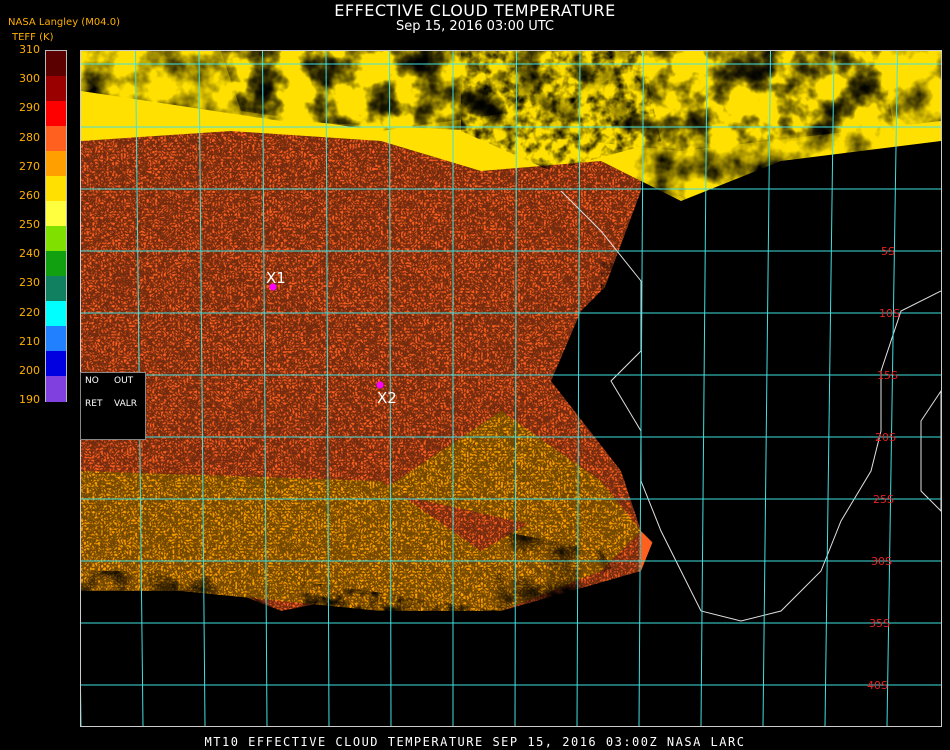 Image resolution: width=950 pixels, height=750 pixels. I want to click on colorbar-tick-label: 260, so click(29, 195).